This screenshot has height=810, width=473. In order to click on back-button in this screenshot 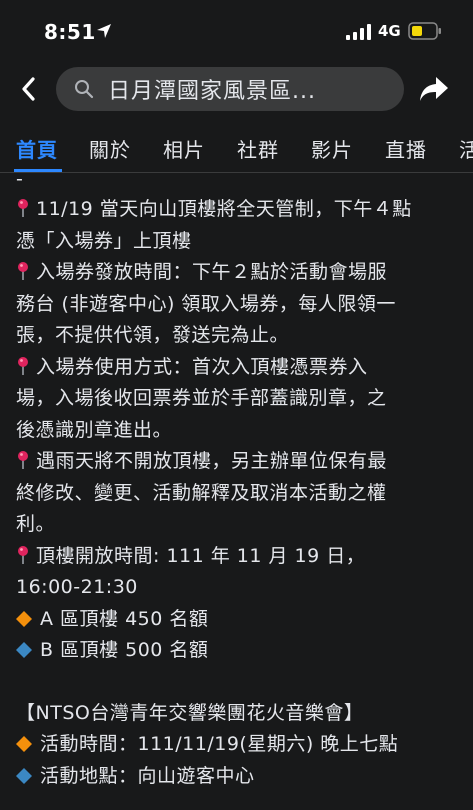, I will do `click(29, 89)`.